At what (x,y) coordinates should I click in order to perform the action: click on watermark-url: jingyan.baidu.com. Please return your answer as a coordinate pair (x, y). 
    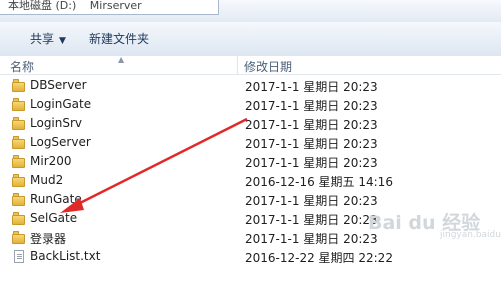
    Looking at the image, I should click on (470, 235).